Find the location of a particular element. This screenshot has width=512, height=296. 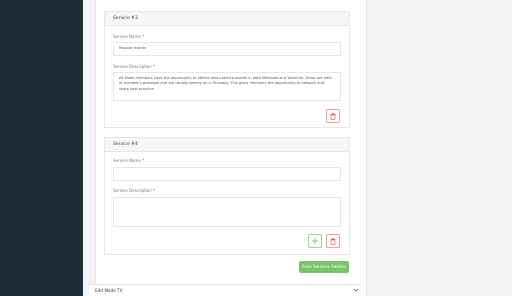

service-name-input is located at coordinates (227, 174).